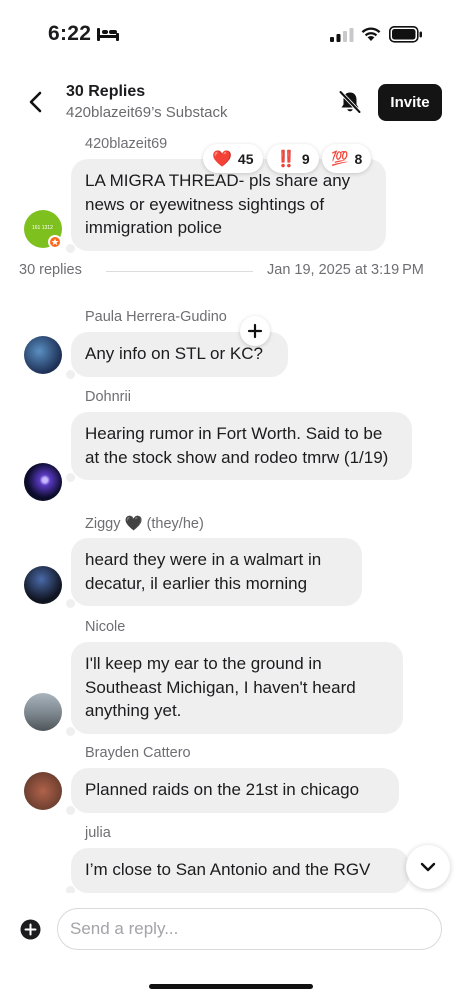 This screenshot has width=461, height=1000. I want to click on reply-message: I’m close to San Antonio and the RGV, so click(237, 871).